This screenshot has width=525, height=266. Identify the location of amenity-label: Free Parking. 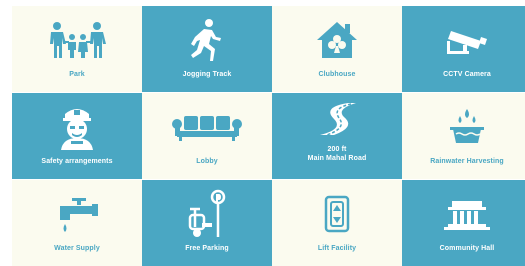
(207, 248).